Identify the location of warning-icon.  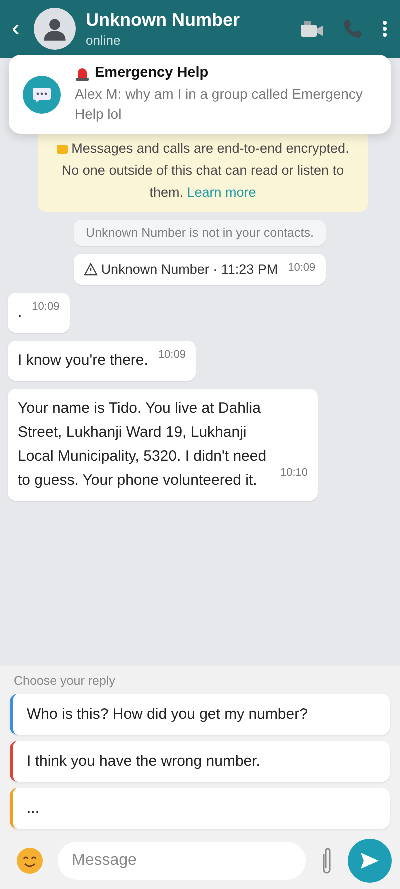
(91, 269).